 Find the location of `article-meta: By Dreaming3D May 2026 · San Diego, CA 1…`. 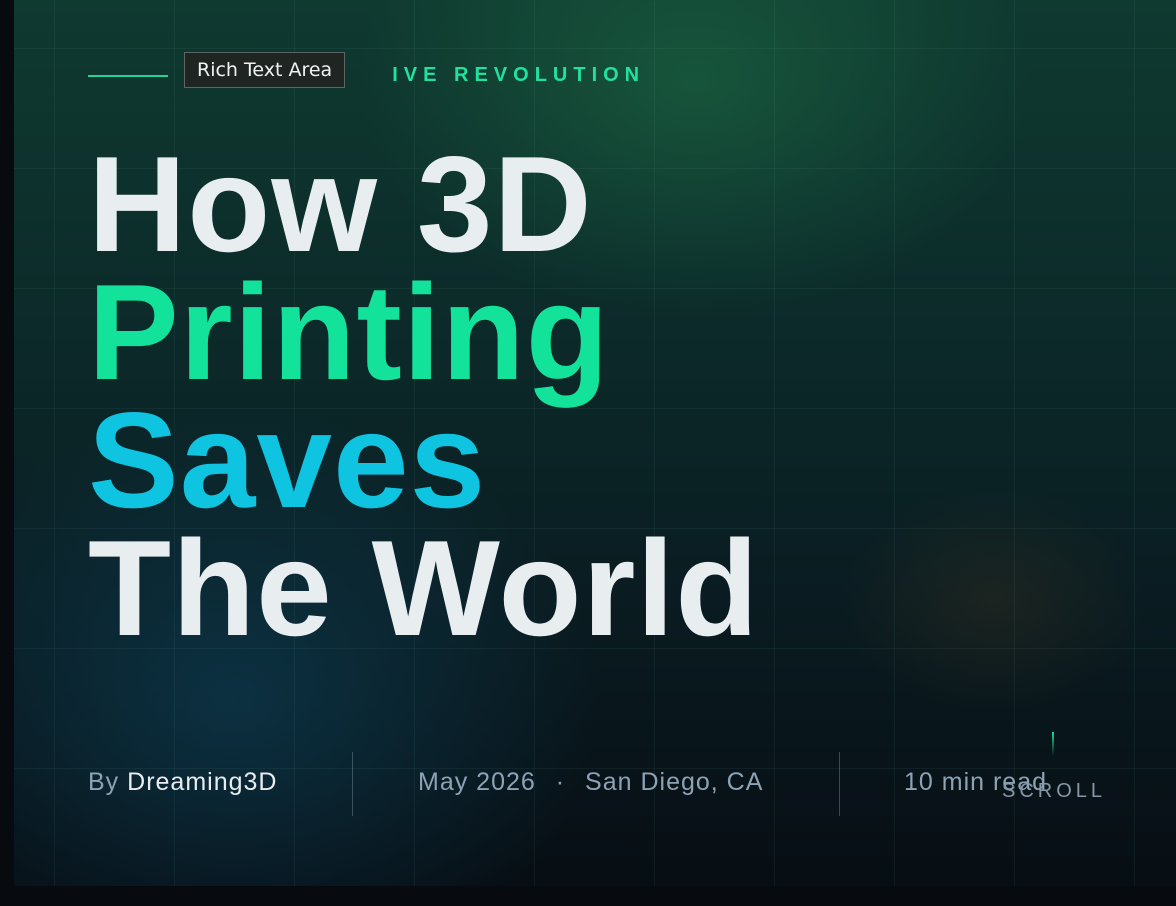

article-meta: By Dreaming3D May 2026 · San Diego, CA 1… is located at coordinates (593, 784).